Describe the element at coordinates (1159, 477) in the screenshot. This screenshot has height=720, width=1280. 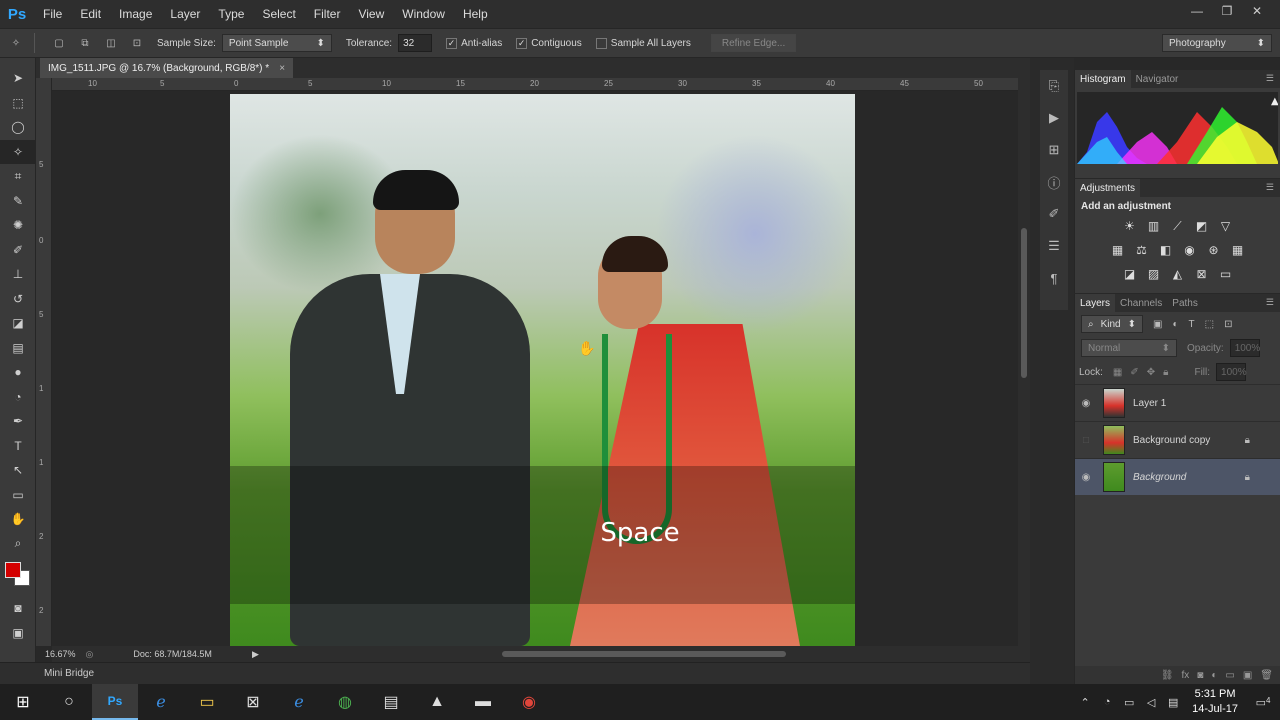
I see `layer-name: Background` at that location.